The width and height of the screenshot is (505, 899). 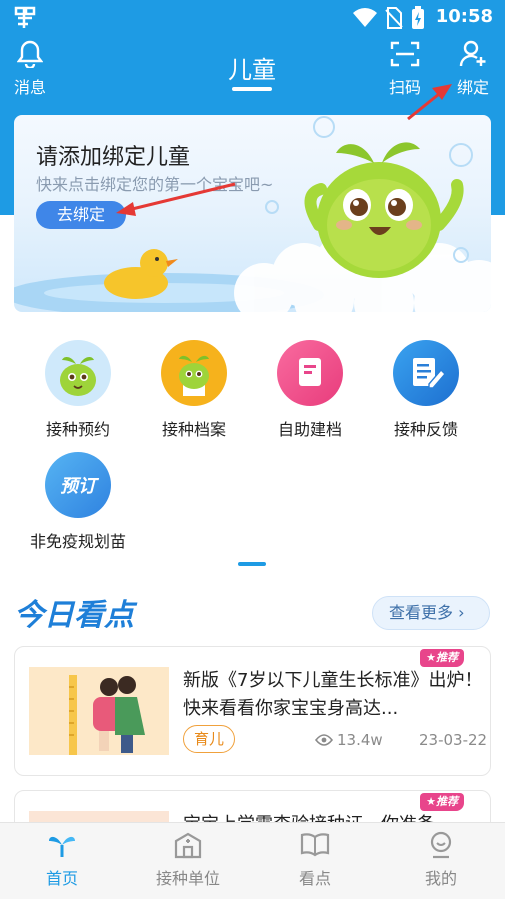 I want to click on wifi-icon, so click(x=365, y=17).